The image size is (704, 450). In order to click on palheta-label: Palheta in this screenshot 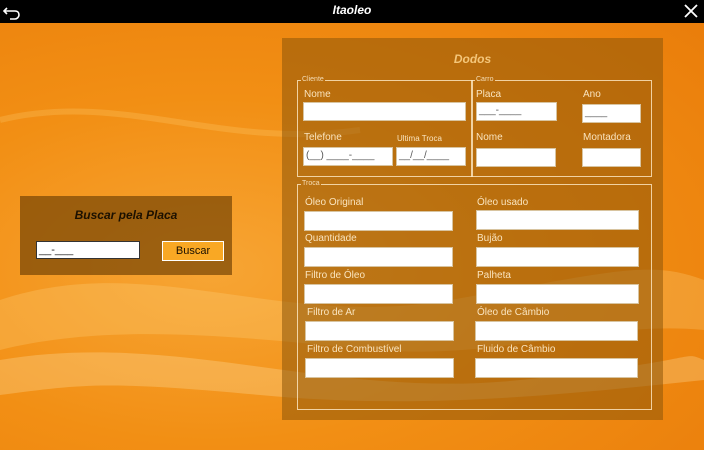, I will do `click(494, 275)`.